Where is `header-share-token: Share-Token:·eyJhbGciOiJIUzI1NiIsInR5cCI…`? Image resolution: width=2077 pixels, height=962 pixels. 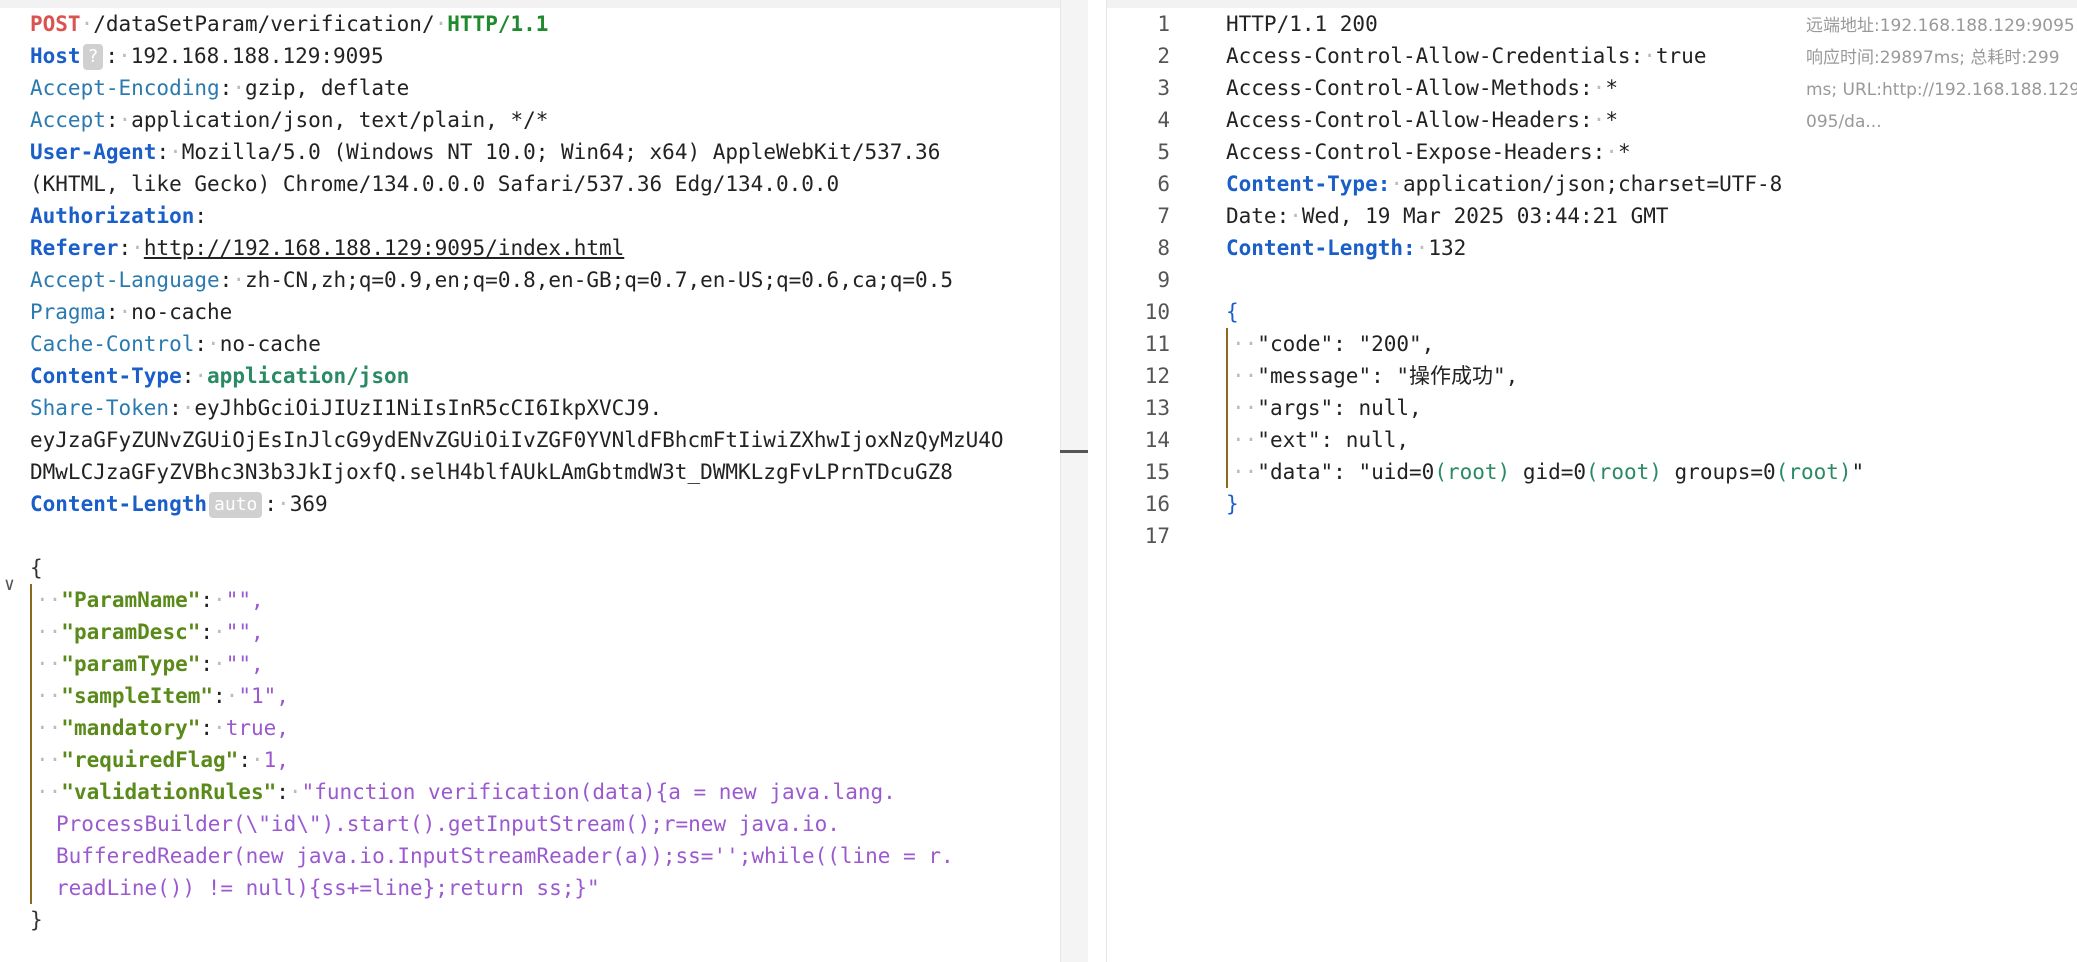
header-share-token: Share-Token:·eyJhbGciOiJIUzI1NiIsInR5cCI… is located at coordinates (346, 408).